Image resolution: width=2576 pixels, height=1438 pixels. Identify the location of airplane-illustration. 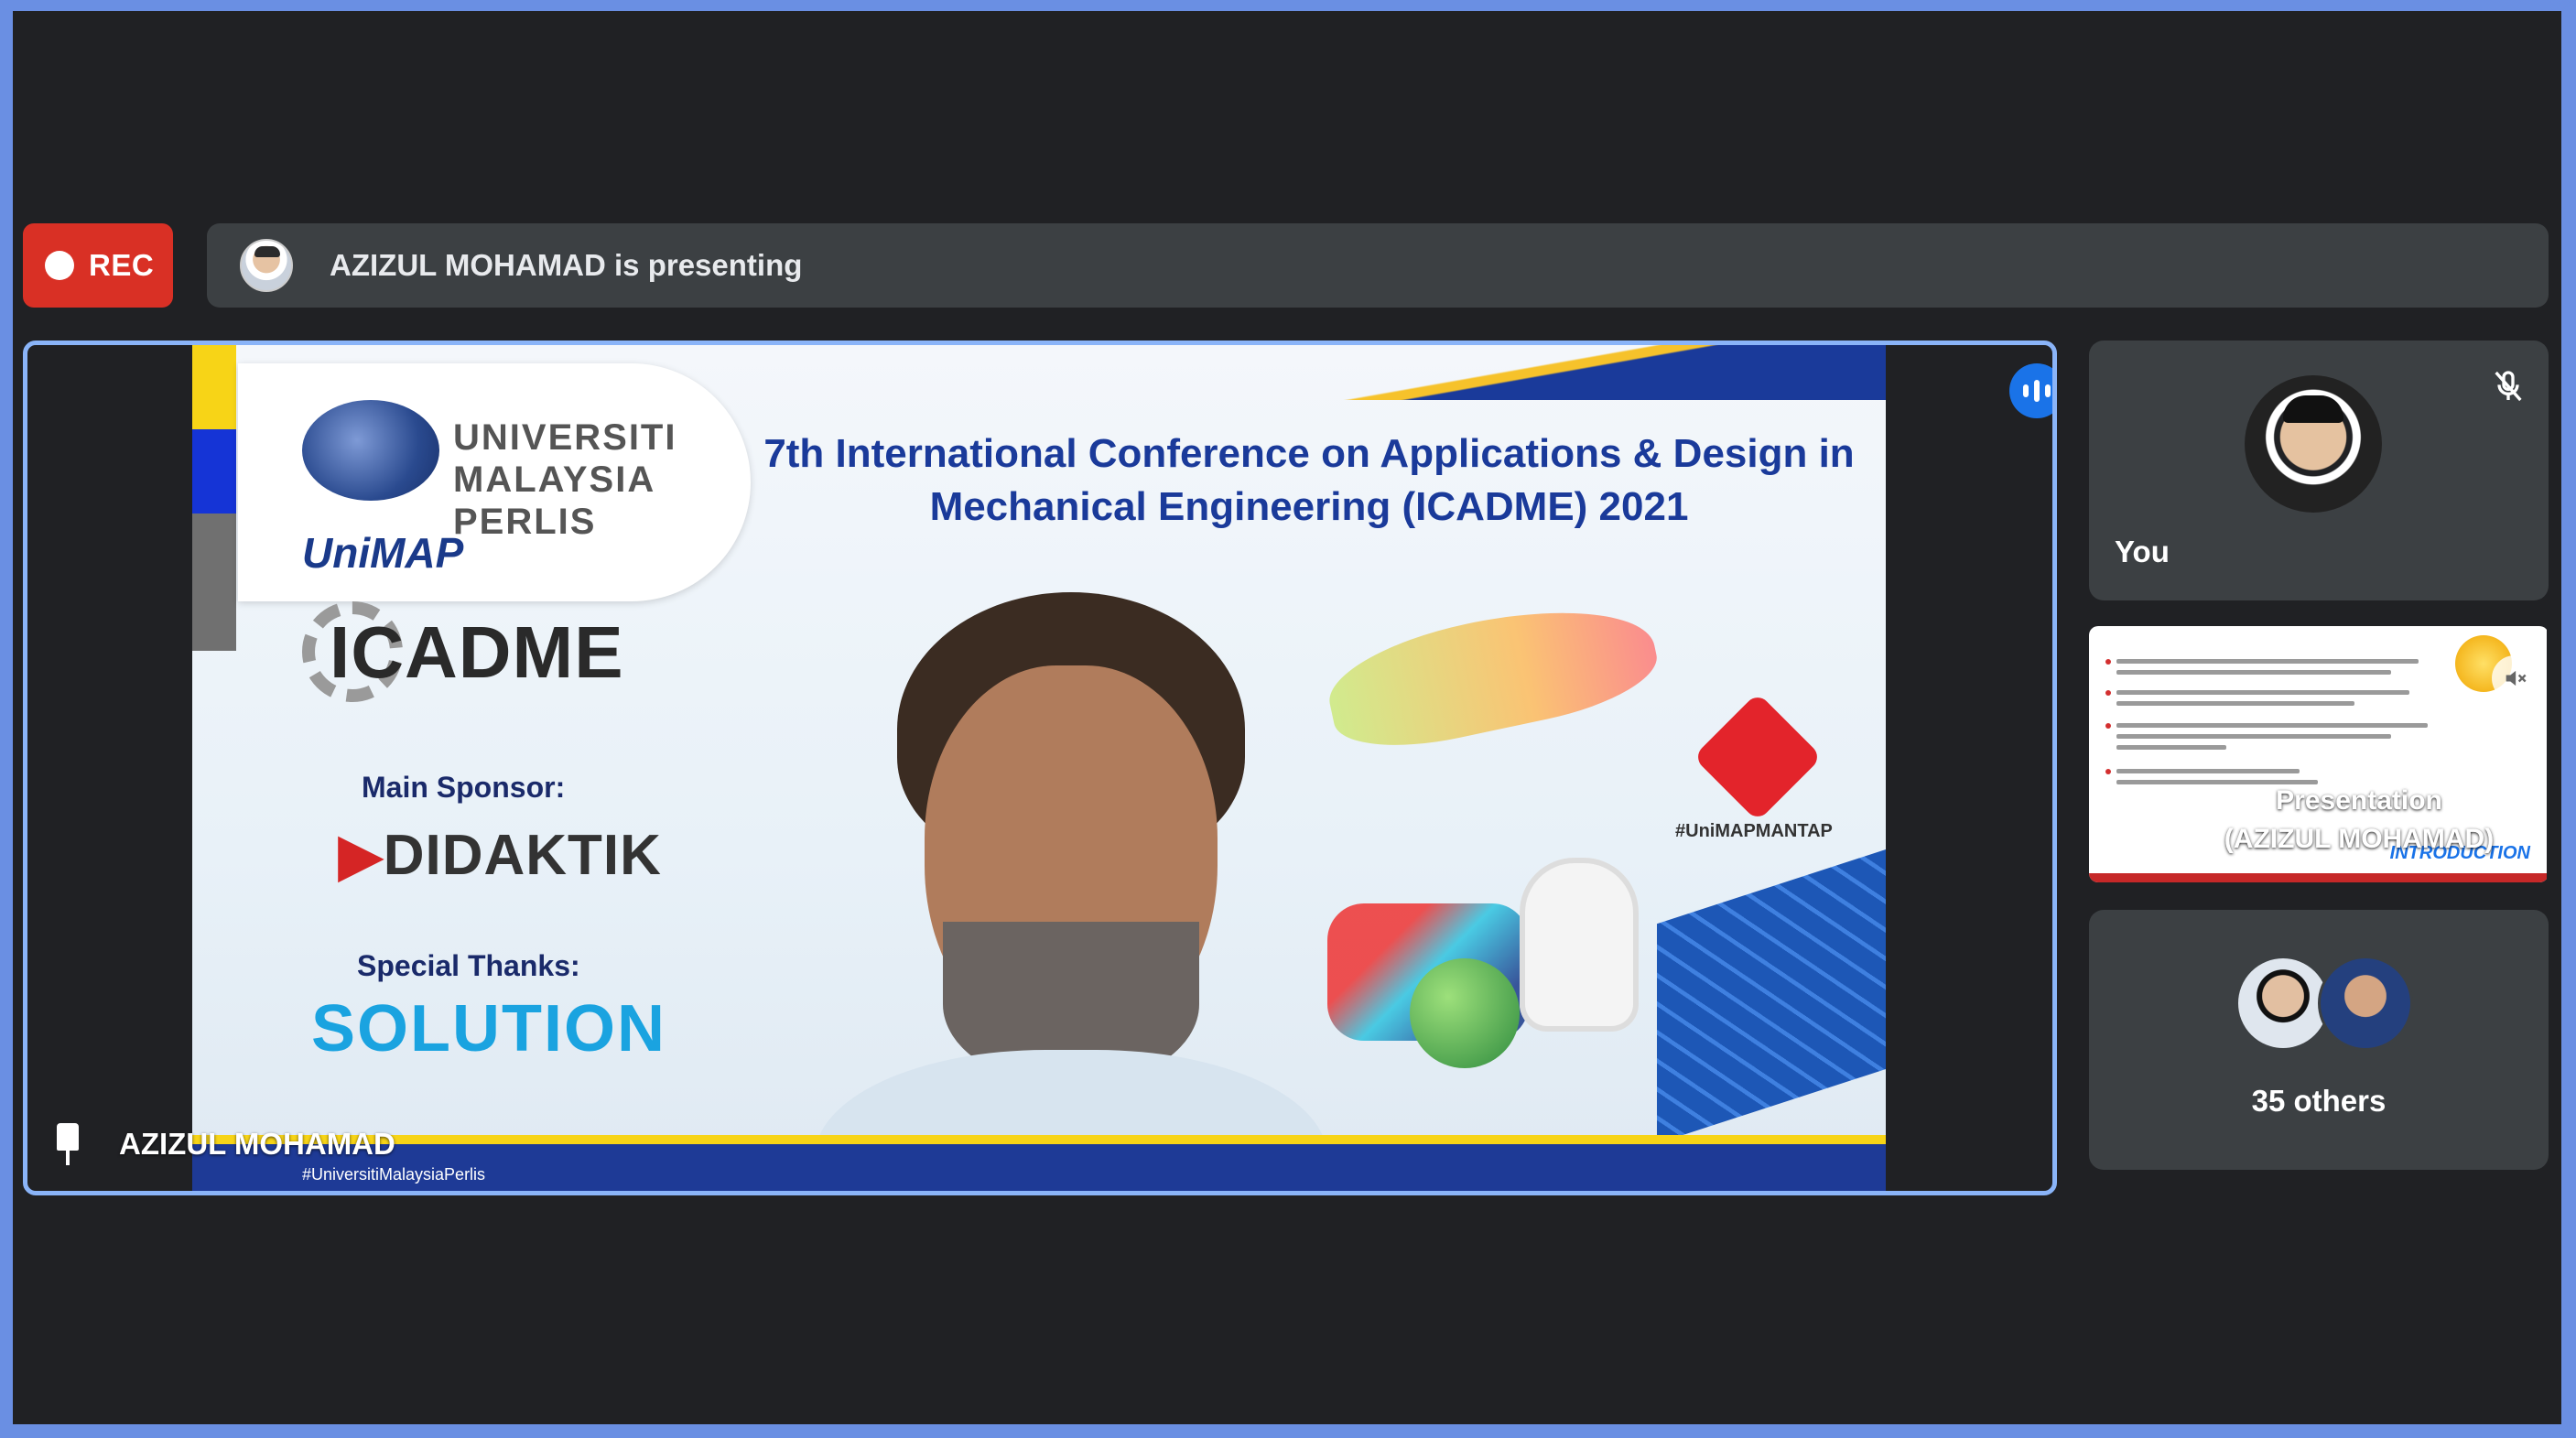
(1492, 674).